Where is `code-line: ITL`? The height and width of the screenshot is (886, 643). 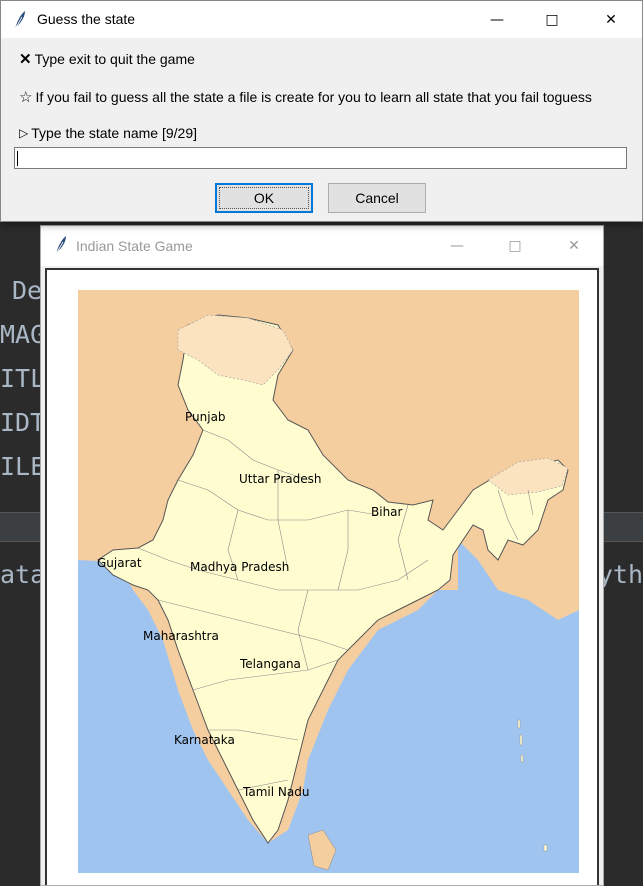 code-line: ITL is located at coordinates (23, 378).